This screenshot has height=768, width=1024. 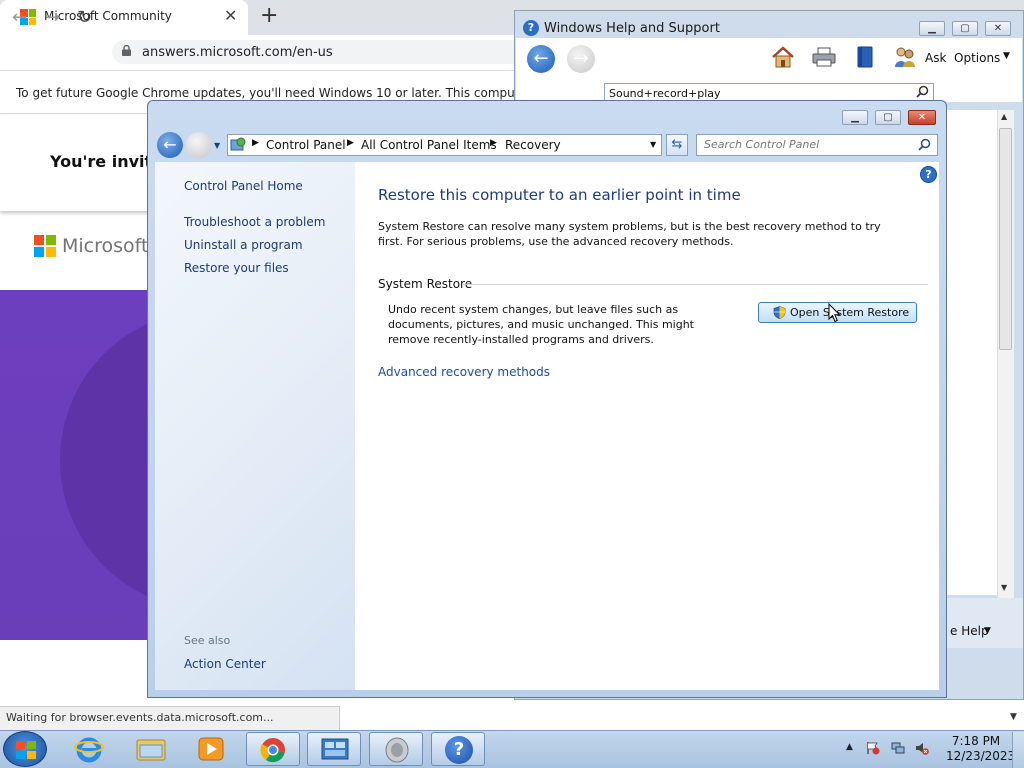 I want to click on microsoft-logo-icon, so click(x=45, y=246).